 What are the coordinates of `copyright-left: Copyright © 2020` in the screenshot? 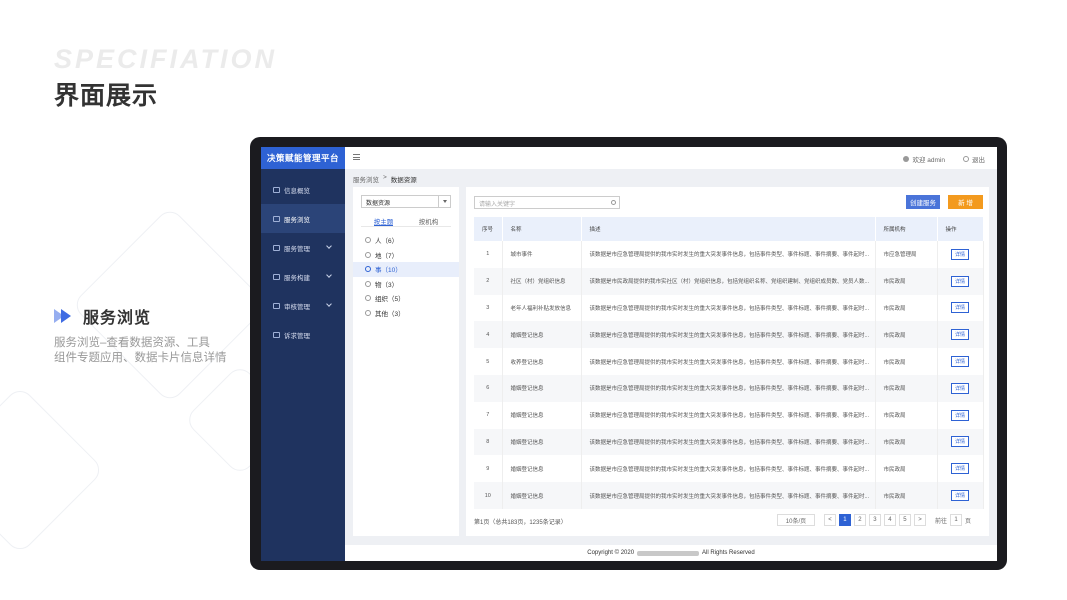 It's located at (611, 553).